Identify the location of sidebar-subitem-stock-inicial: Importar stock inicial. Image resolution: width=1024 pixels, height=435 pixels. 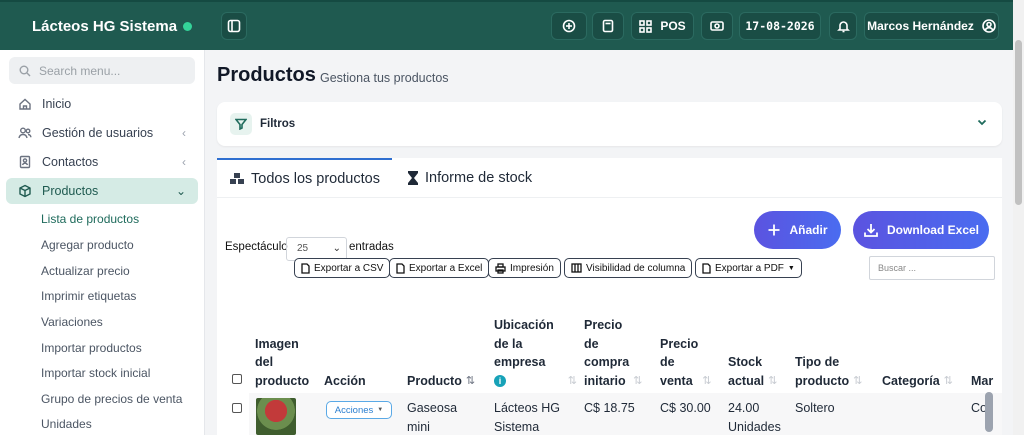
(95, 373).